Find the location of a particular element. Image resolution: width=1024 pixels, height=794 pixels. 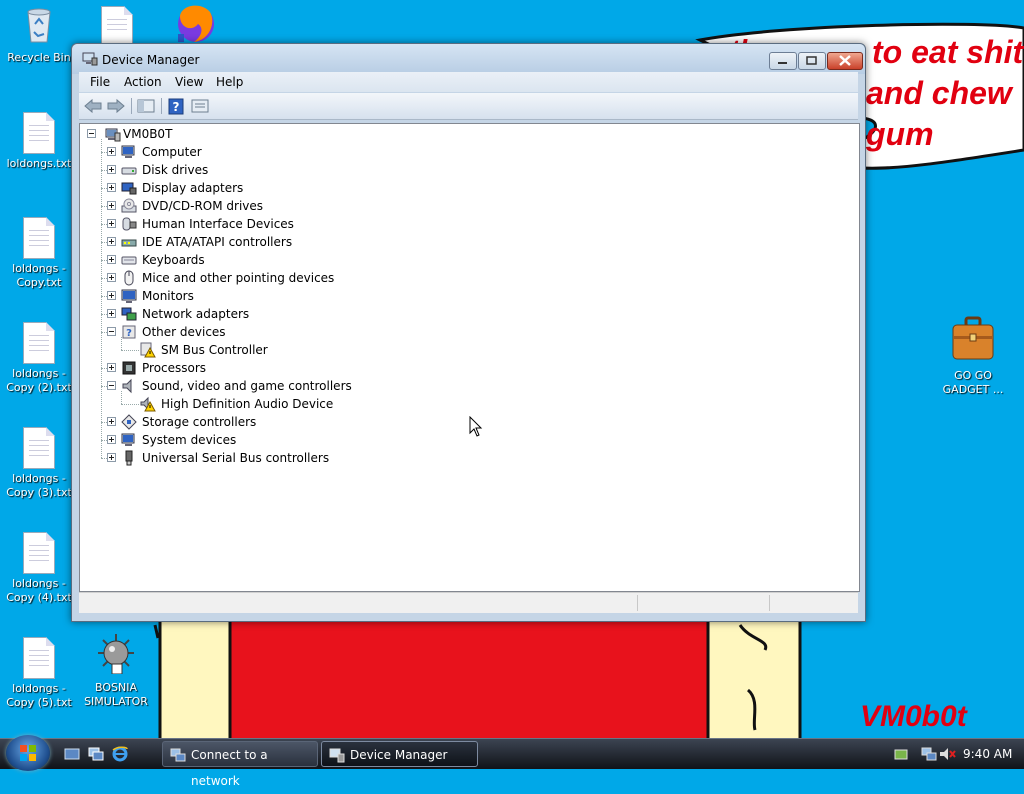

tree-item-label: Other devices is located at coordinates (184, 332).